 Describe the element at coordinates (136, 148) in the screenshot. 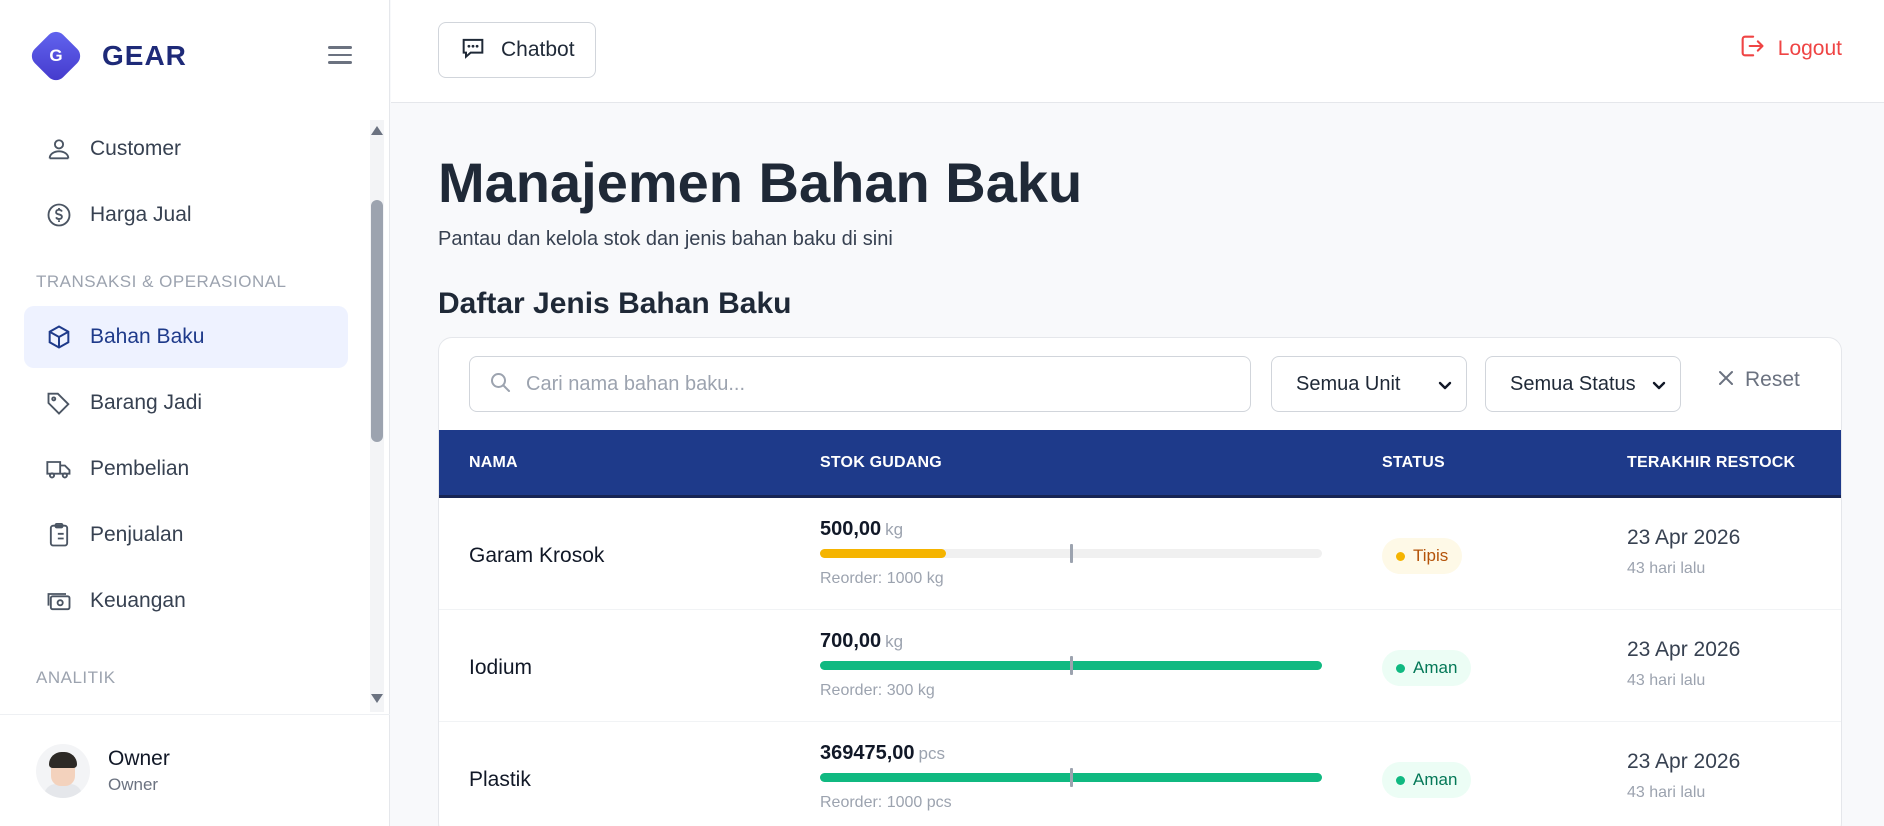

I see `sidebar-item-label: Customer` at that location.